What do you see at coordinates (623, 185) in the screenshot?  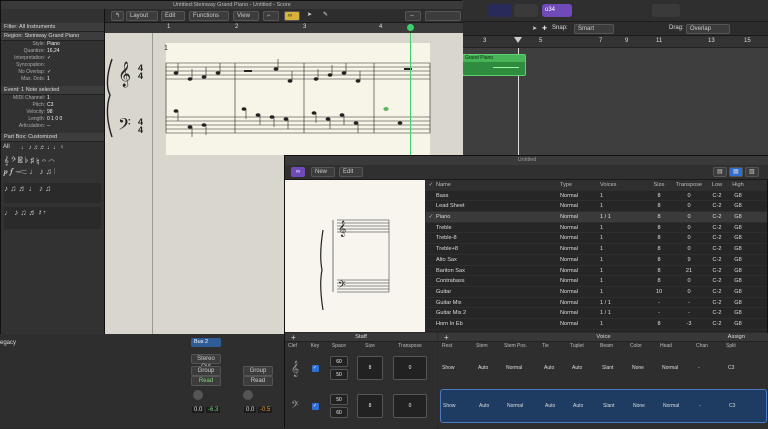 I see `column-header: Voices` at bounding box center [623, 185].